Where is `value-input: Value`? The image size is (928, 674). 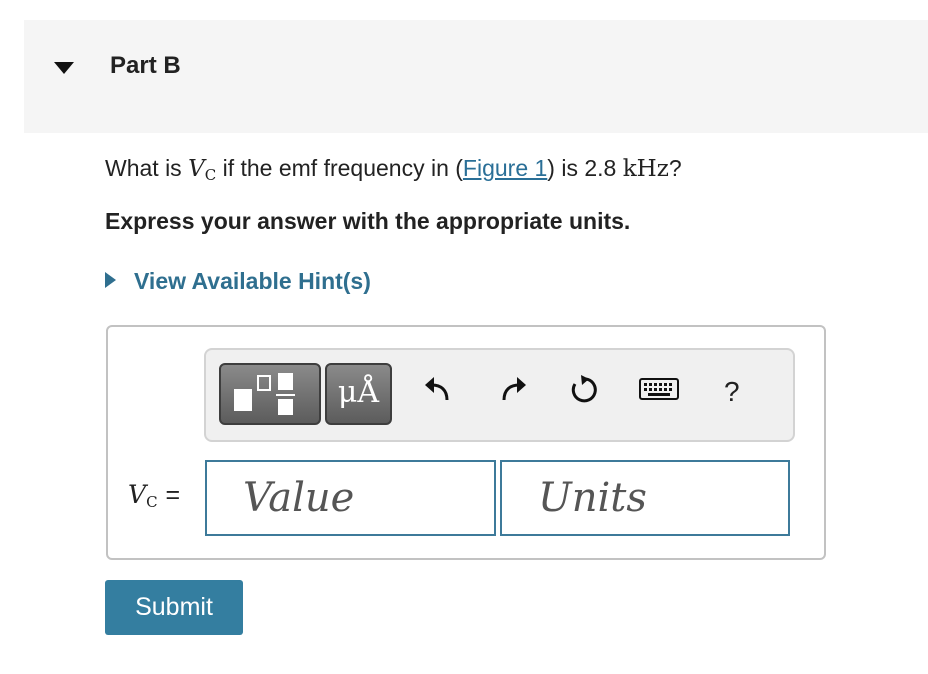 value-input: Value is located at coordinates (350, 498).